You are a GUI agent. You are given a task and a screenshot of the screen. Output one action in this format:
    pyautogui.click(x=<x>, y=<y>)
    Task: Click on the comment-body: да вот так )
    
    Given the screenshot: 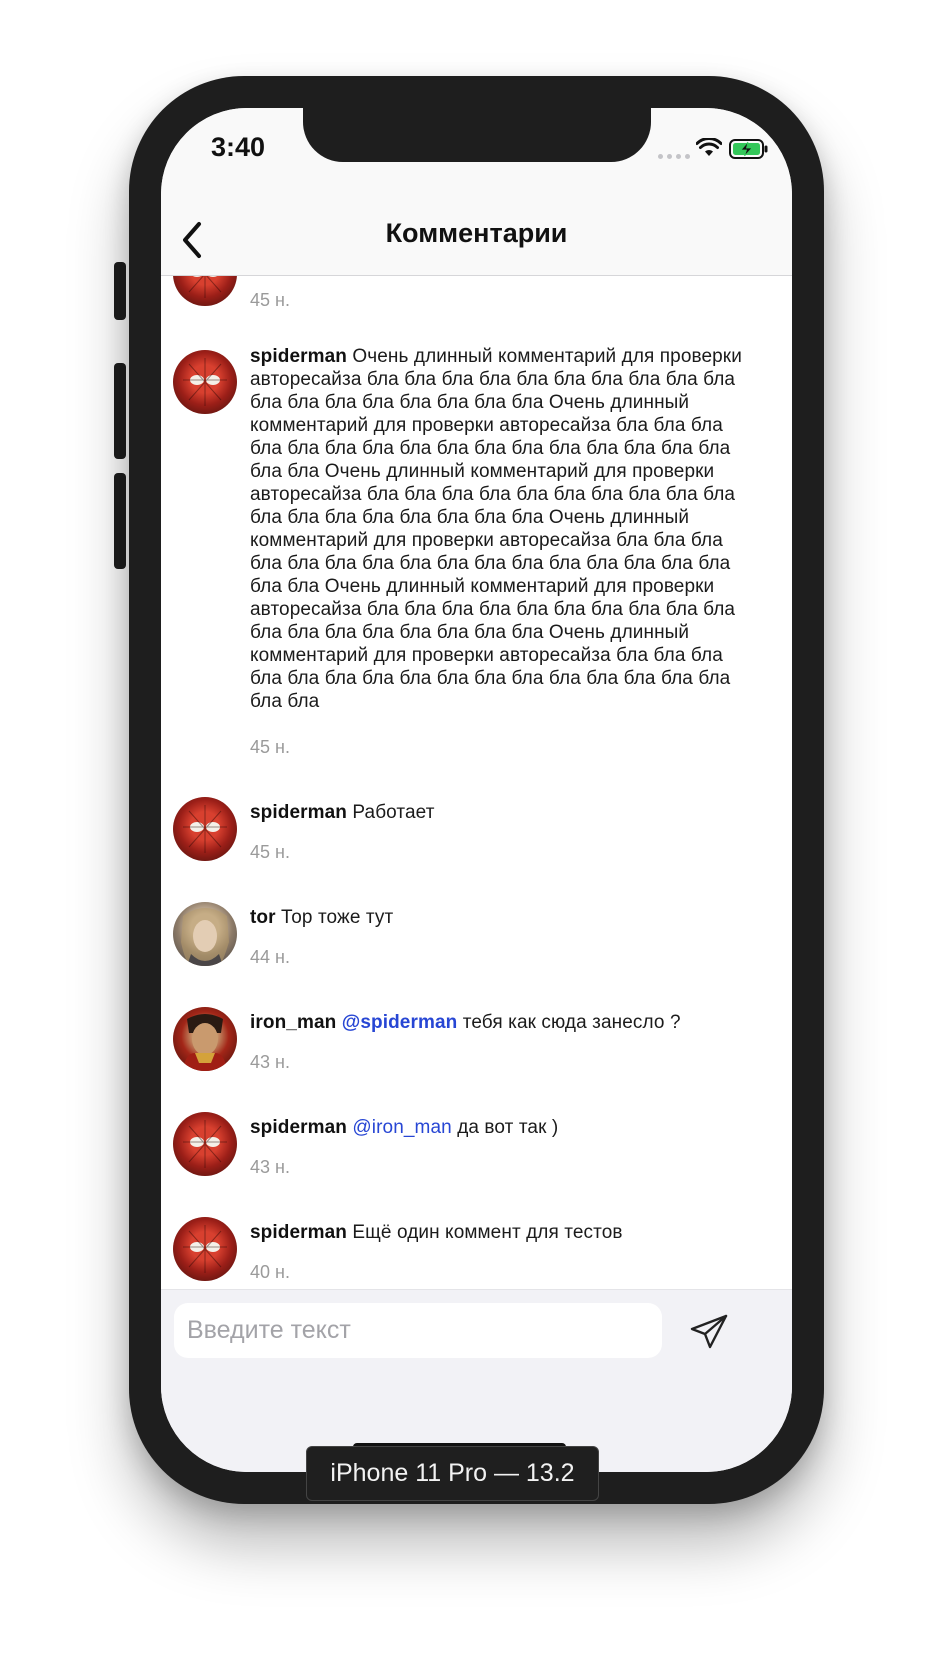 What is the action you would take?
    pyautogui.click(x=508, y=1127)
    